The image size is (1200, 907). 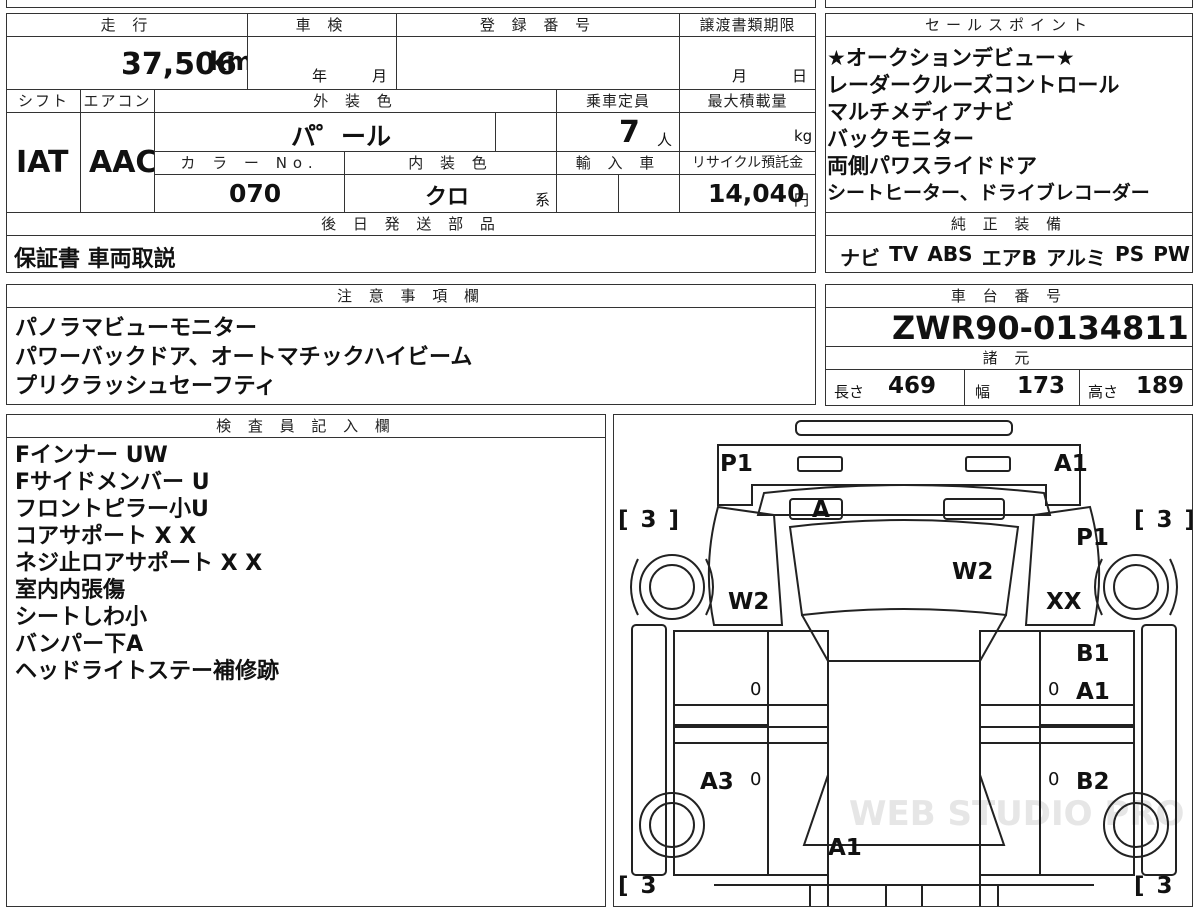 What do you see at coordinates (1009, 4) in the screenshot?
I see `top-cropped-strip-right` at bounding box center [1009, 4].